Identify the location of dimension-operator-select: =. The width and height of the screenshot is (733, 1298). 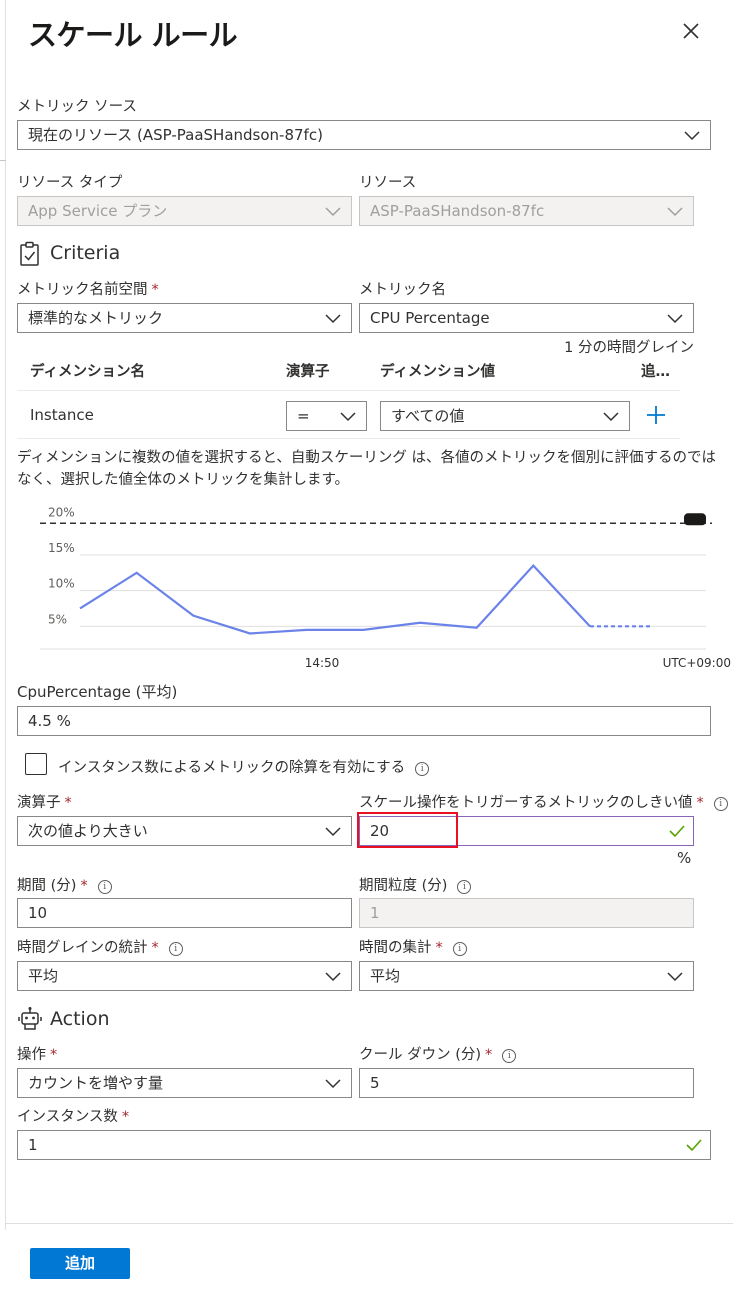
(326, 416).